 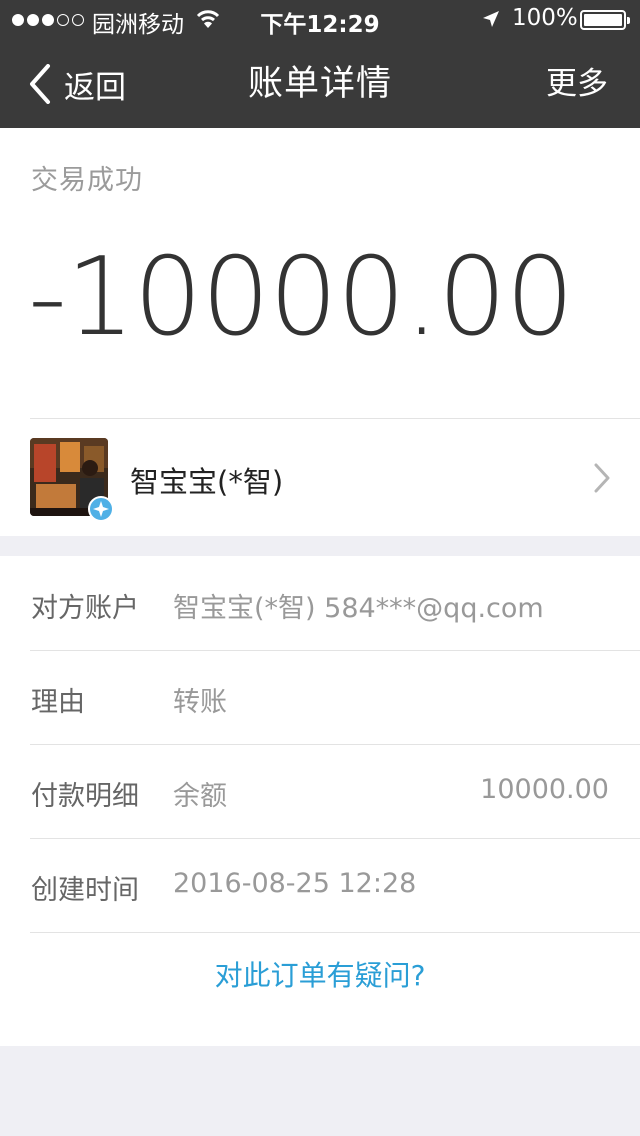 I want to click on detail-row-created-time: 创建时间 2016-08-25 12:28, so click(x=320, y=885).